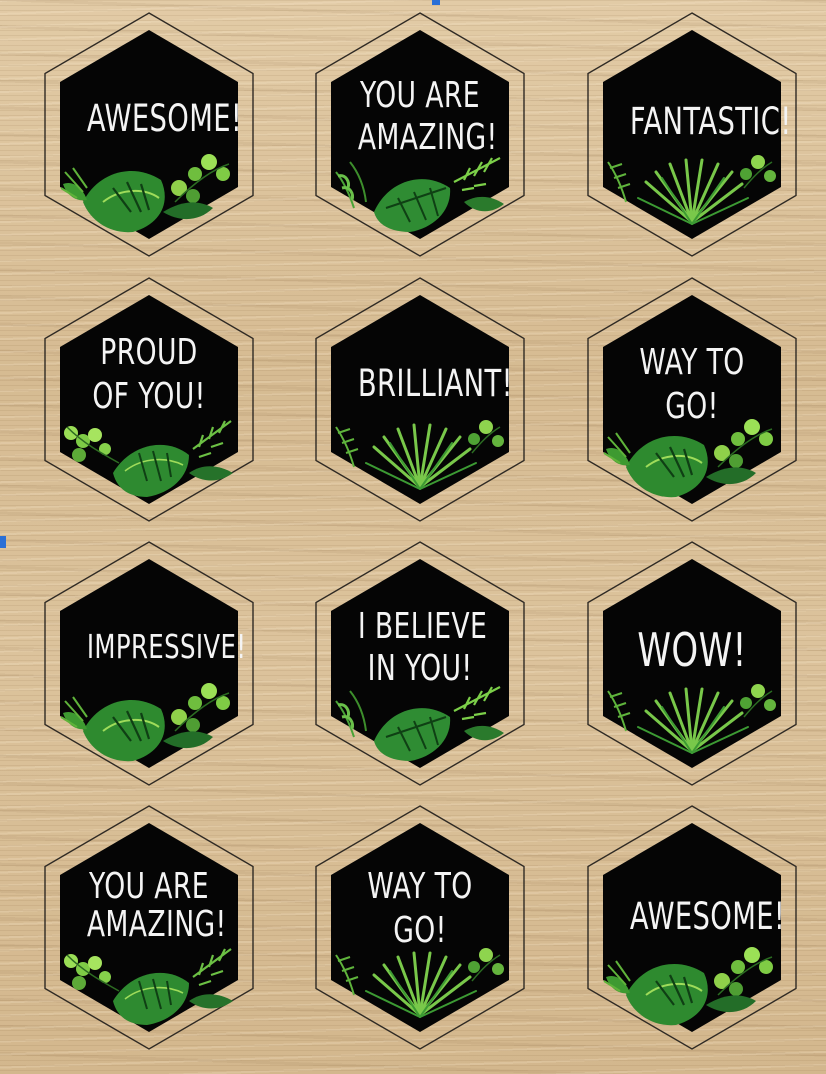 Image resolution: width=826 pixels, height=1074 pixels. What do you see at coordinates (422, 626) in the screenshot?
I see `sticker-text-line-1: I BELIEVE` at bounding box center [422, 626].